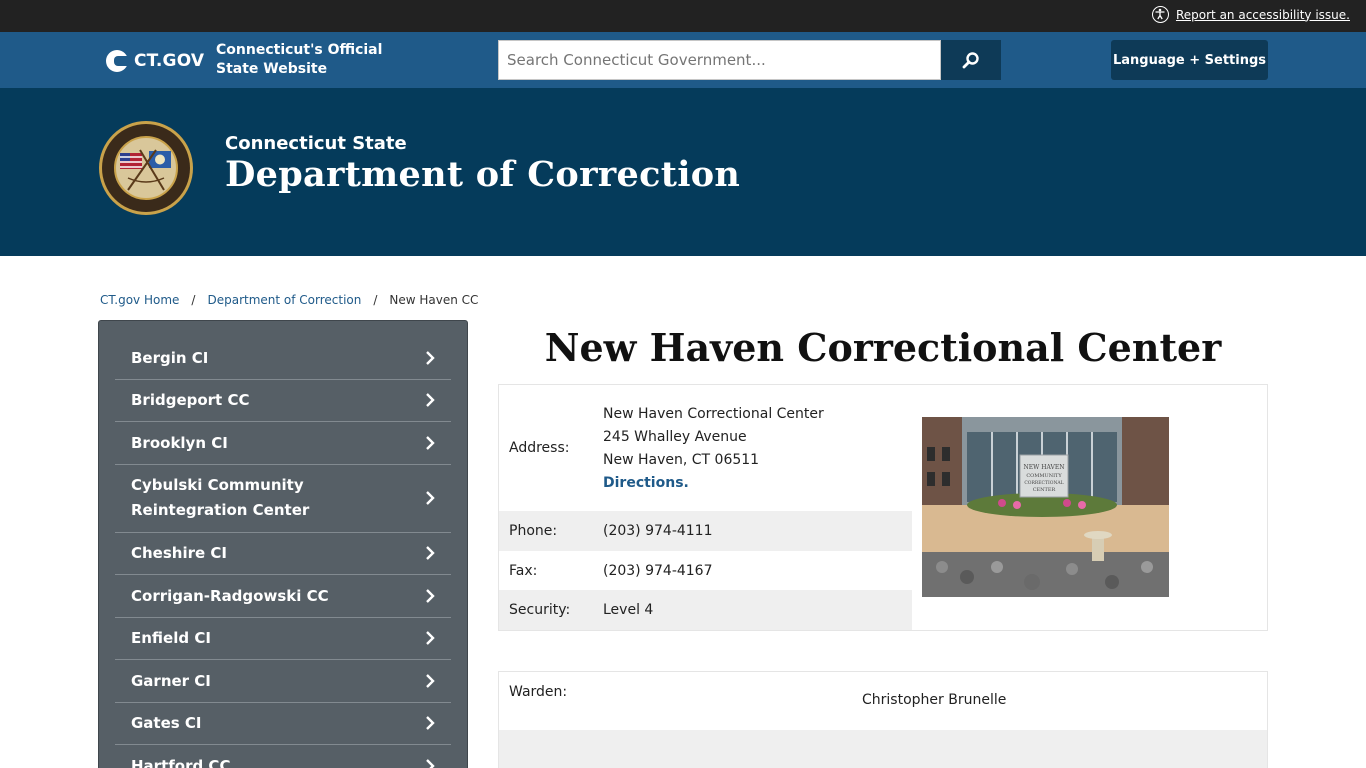 The image size is (1366, 768). Describe the element at coordinates (139, 300) in the screenshot. I see `breadcrumb-home-link: CT.gov Home` at that location.